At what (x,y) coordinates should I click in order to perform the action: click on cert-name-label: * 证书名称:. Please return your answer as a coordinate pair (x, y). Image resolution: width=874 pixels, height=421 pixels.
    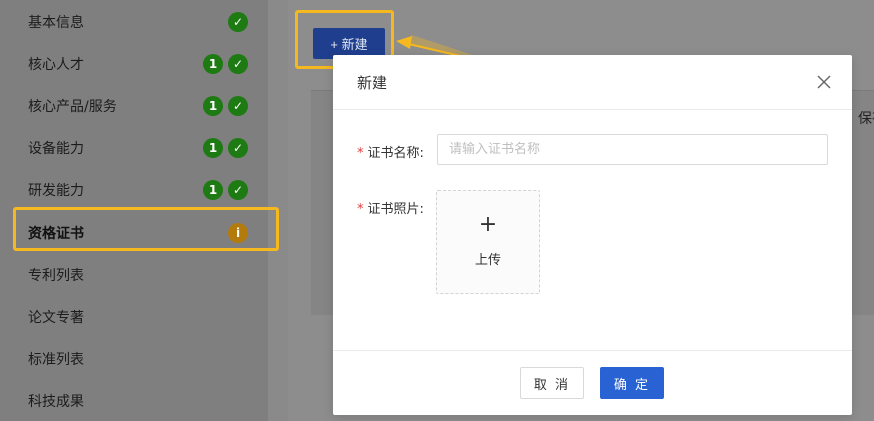
    Looking at the image, I should click on (390, 151).